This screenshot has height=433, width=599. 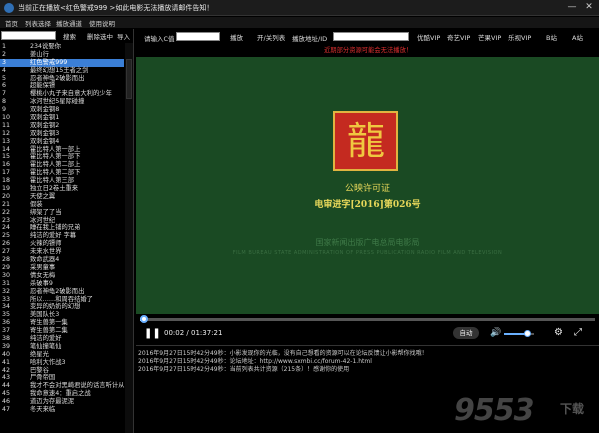 What do you see at coordinates (494, 410) in the screenshot?
I see `watermark: 9553` at bounding box center [494, 410].